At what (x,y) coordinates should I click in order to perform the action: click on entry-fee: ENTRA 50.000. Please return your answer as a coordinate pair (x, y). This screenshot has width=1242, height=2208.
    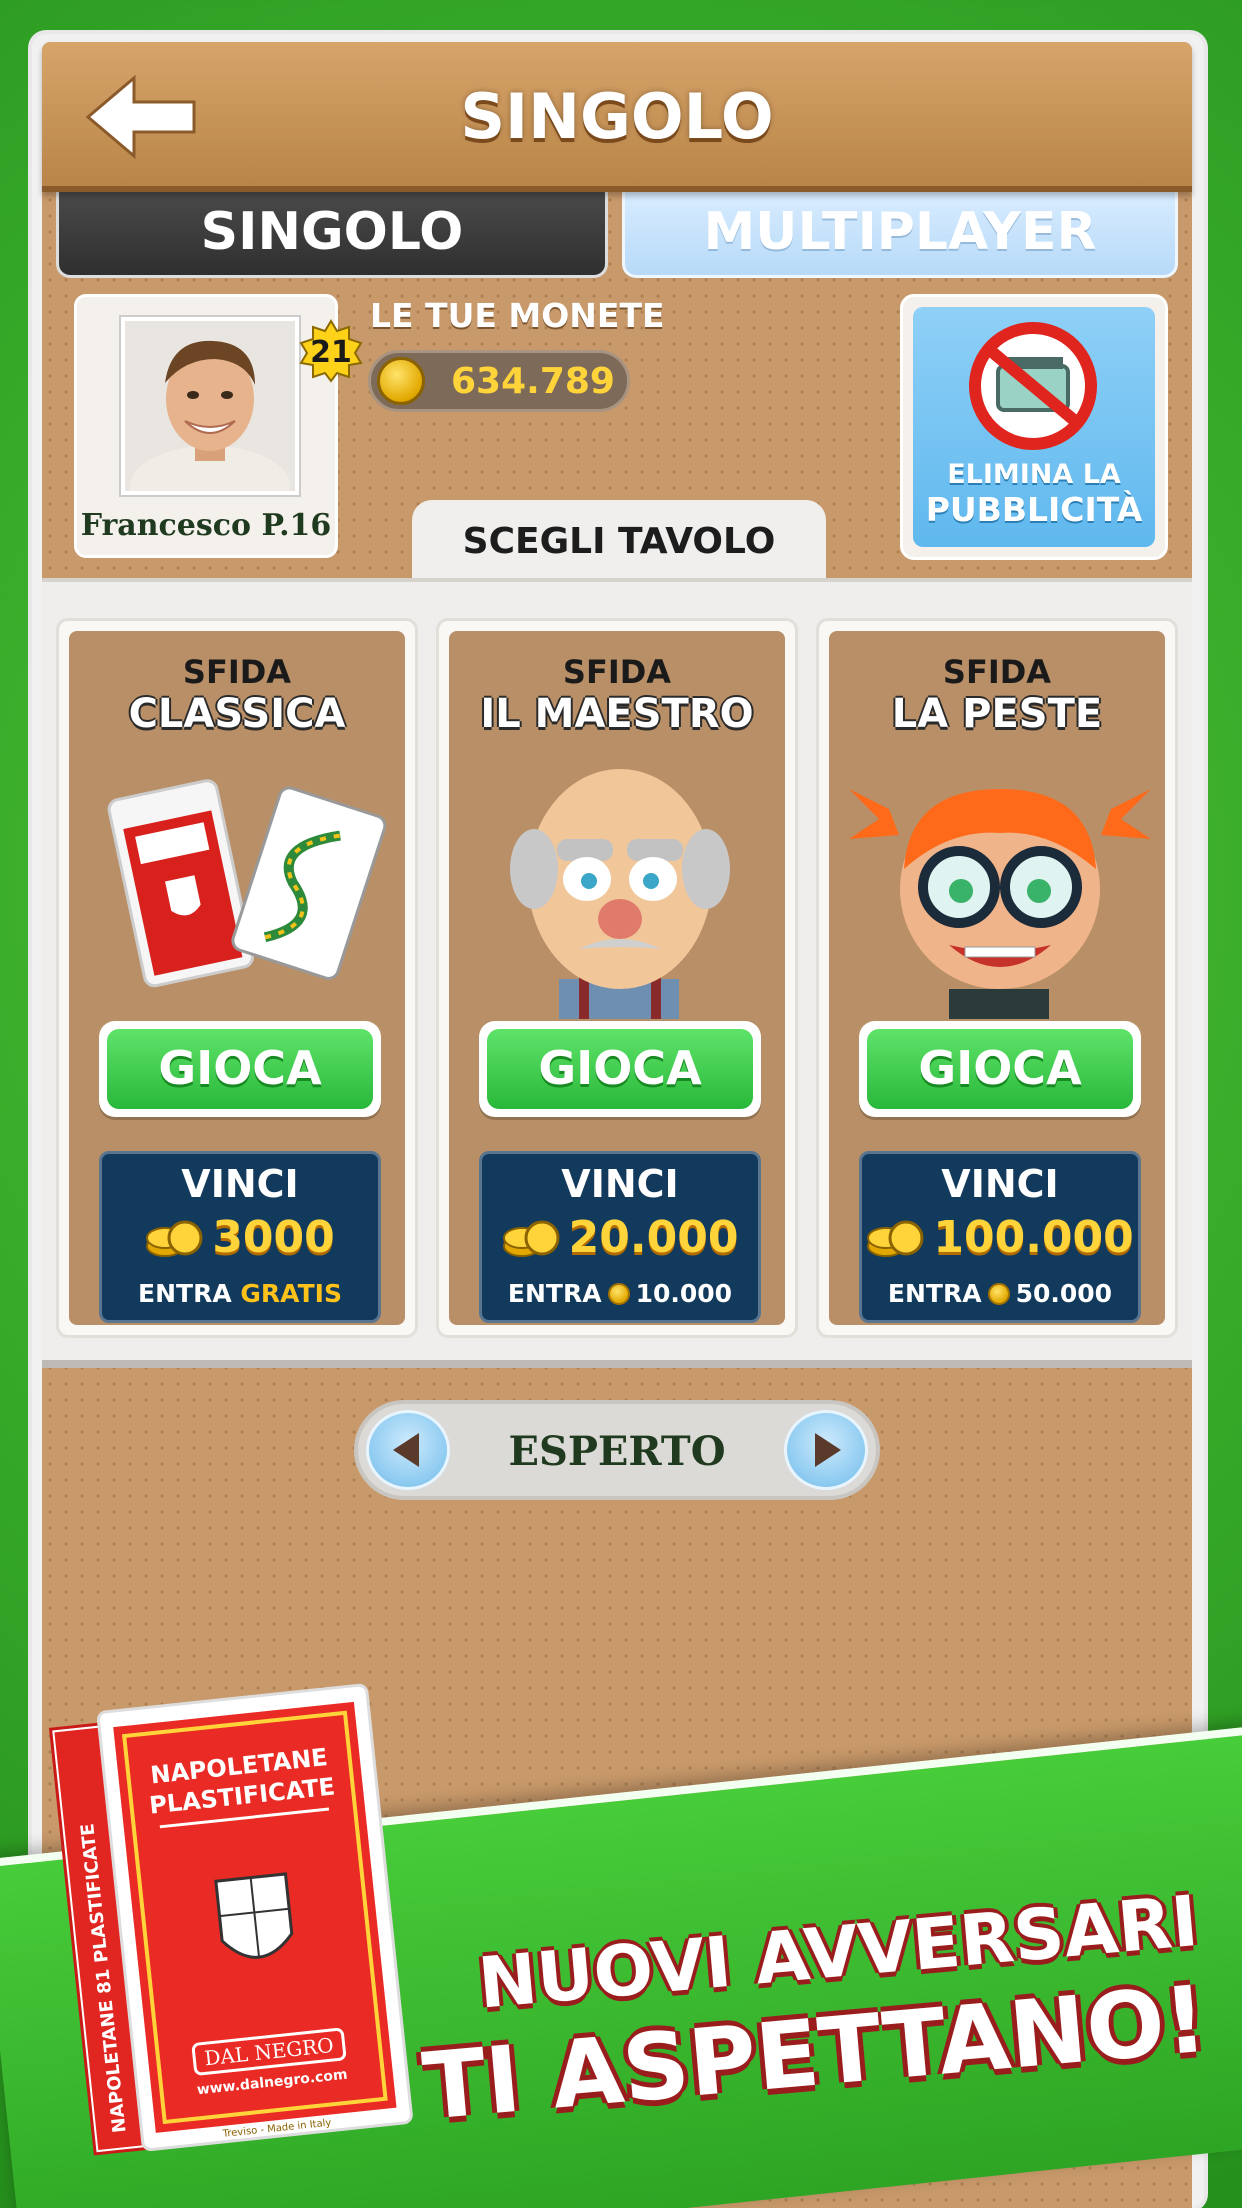
    Looking at the image, I should click on (1000, 1293).